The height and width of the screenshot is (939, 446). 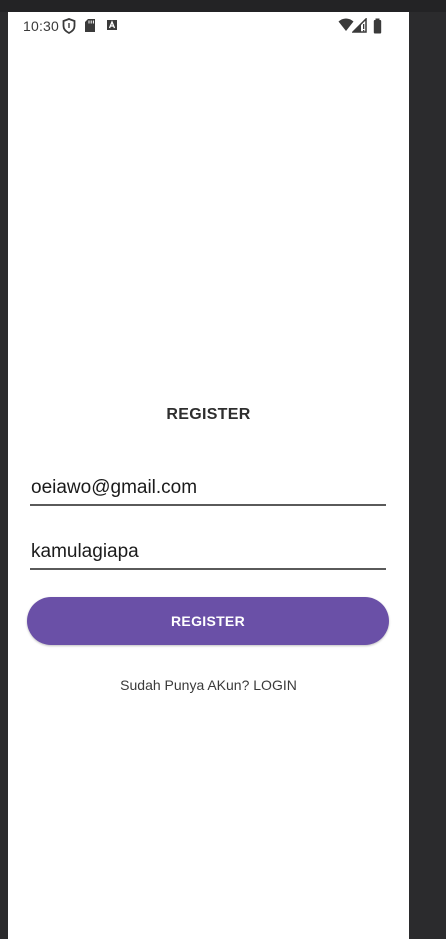 What do you see at coordinates (208, 621) in the screenshot?
I see `register-button: REGISTER` at bounding box center [208, 621].